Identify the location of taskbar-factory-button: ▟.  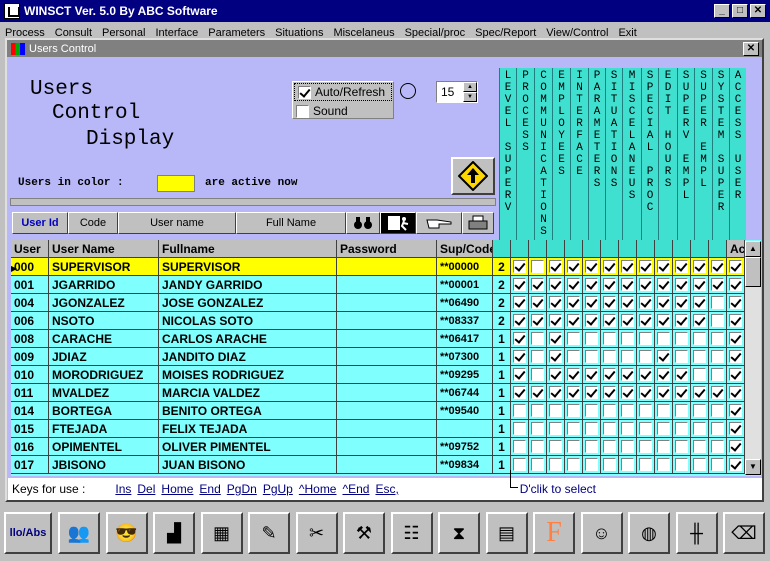
(174, 533).